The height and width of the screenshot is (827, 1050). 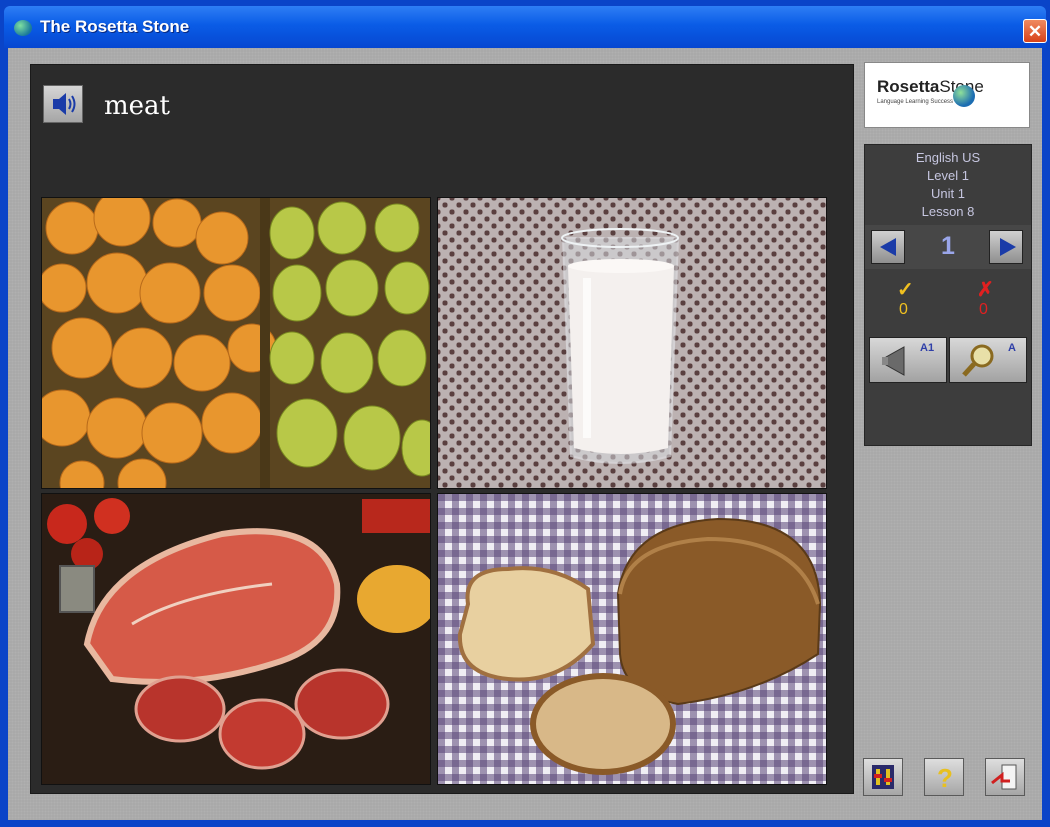 What do you see at coordinates (983, 309) in the screenshot?
I see `wrong-count: 0` at bounding box center [983, 309].